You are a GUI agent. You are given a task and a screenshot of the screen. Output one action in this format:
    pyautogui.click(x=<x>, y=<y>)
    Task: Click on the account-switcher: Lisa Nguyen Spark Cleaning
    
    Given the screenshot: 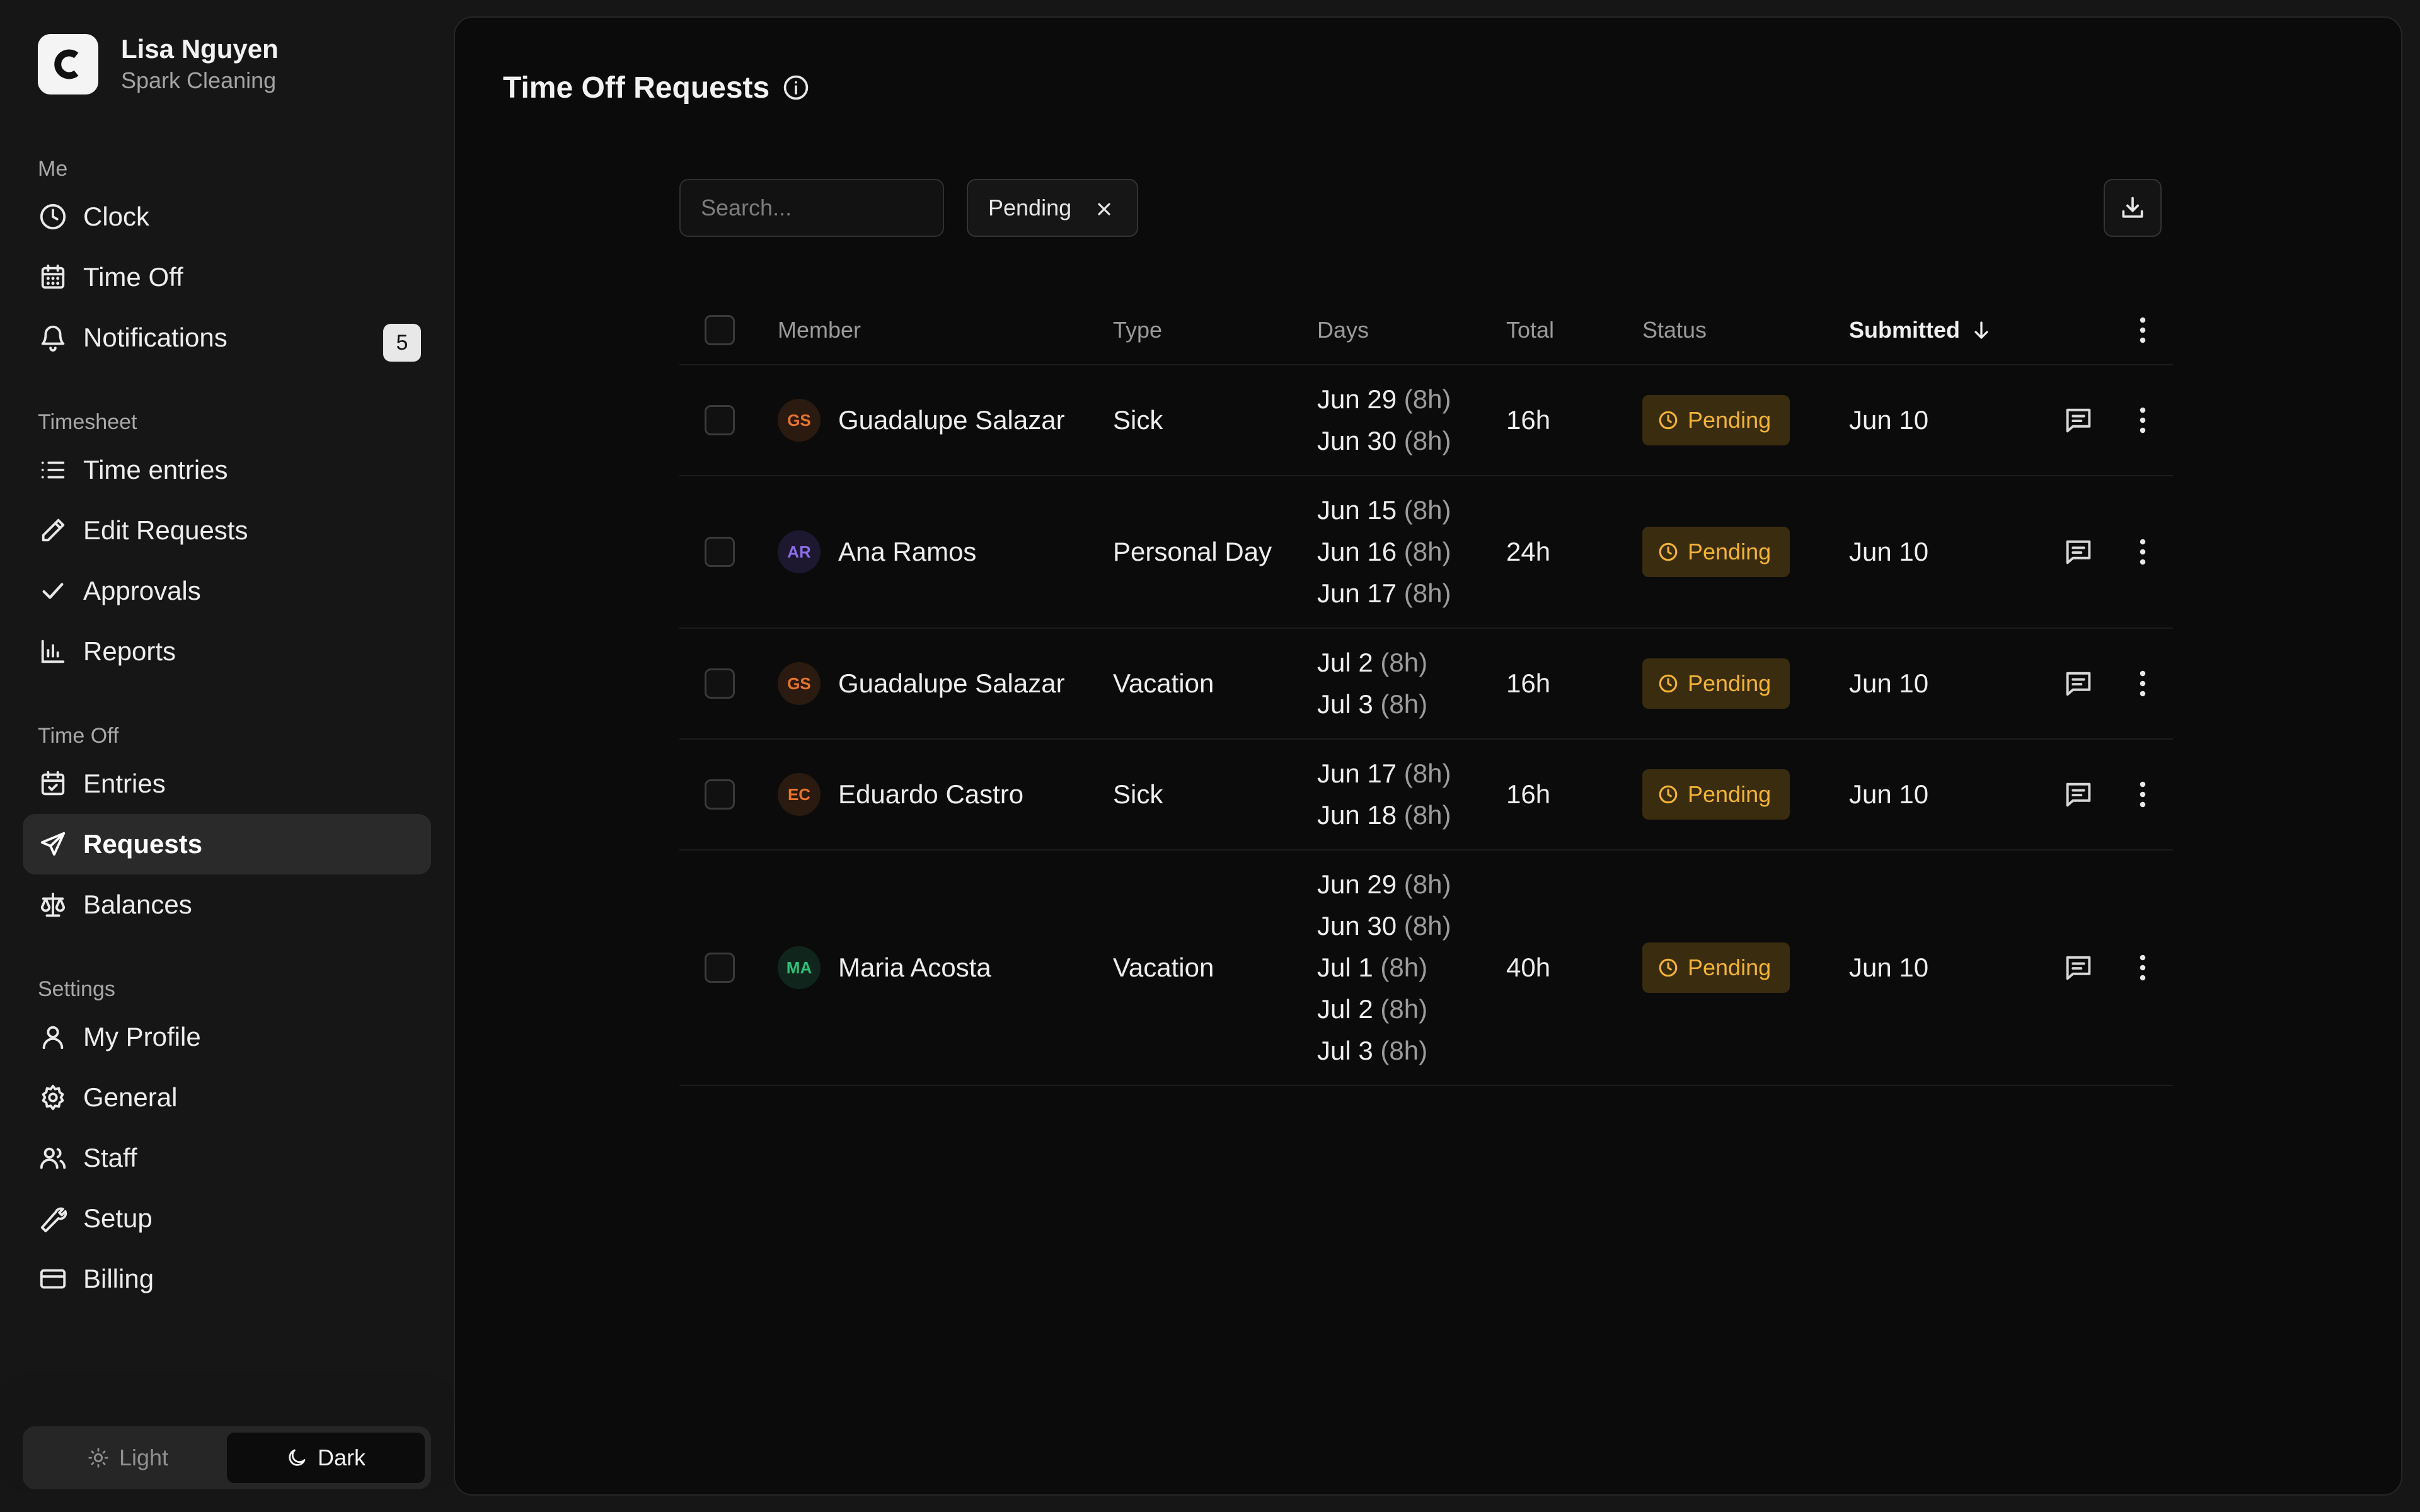 What is the action you would take?
    pyautogui.click(x=158, y=64)
    